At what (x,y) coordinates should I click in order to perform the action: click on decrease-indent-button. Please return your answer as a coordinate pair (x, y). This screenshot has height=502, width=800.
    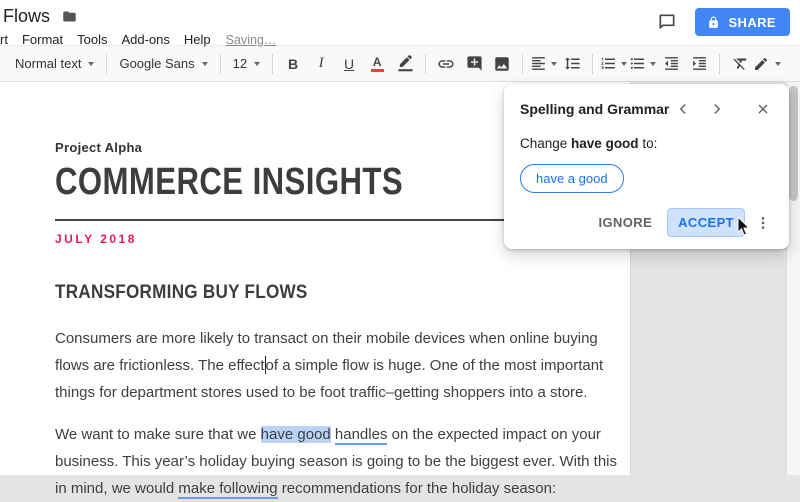
    Looking at the image, I should click on (671, 64).